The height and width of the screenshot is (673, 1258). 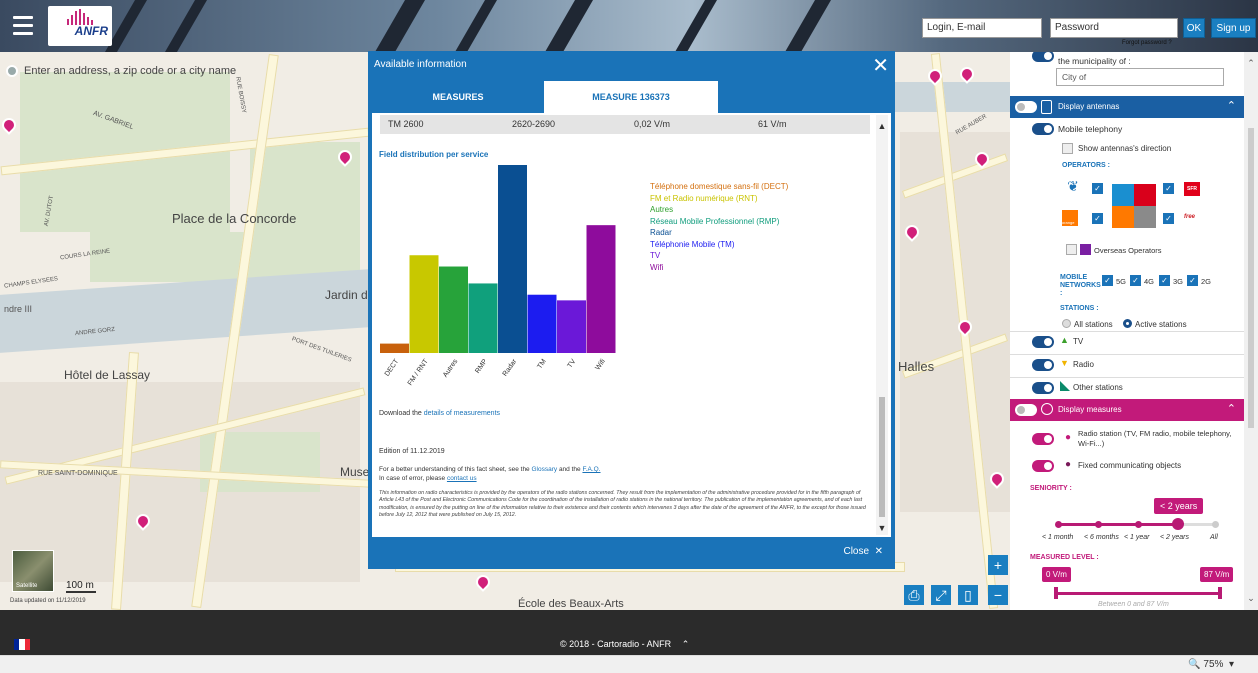 I want to click on display-measures-header: Display measures ⌃, so click(x=1127, y=410).